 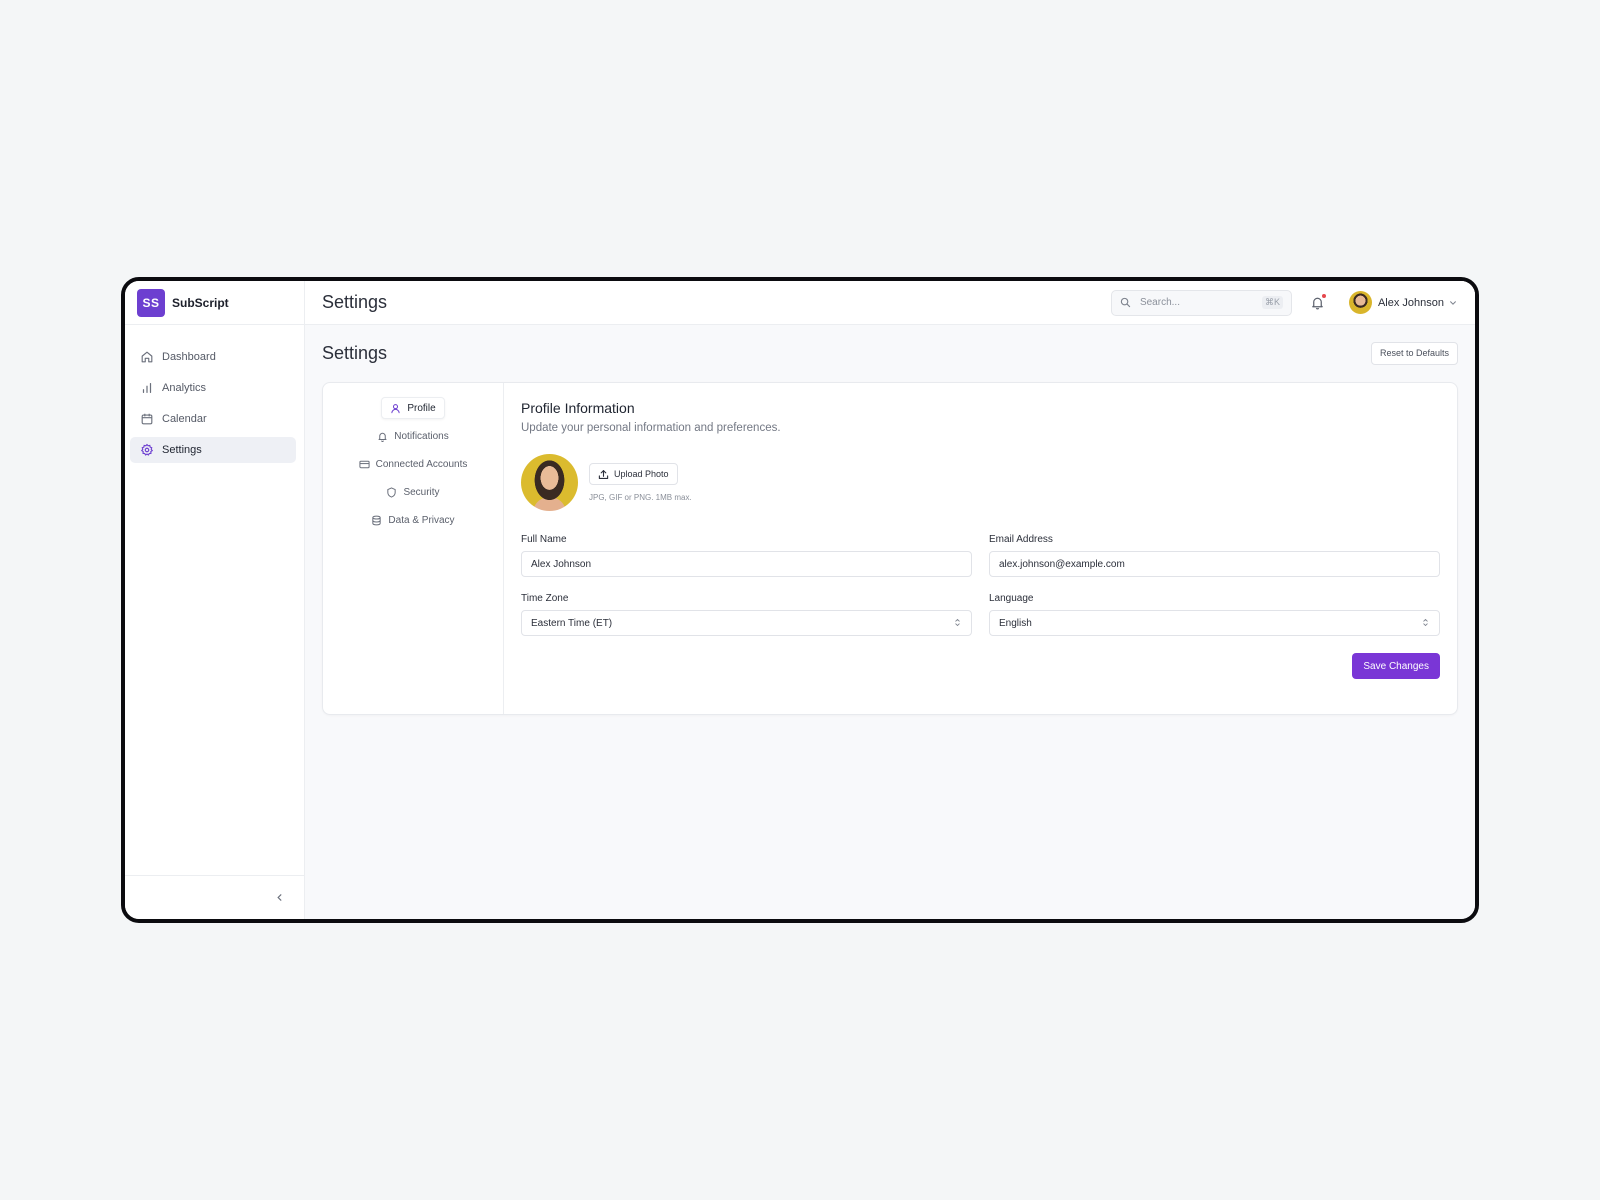 I want to click on gear-icon, so click(x=147, y=450).